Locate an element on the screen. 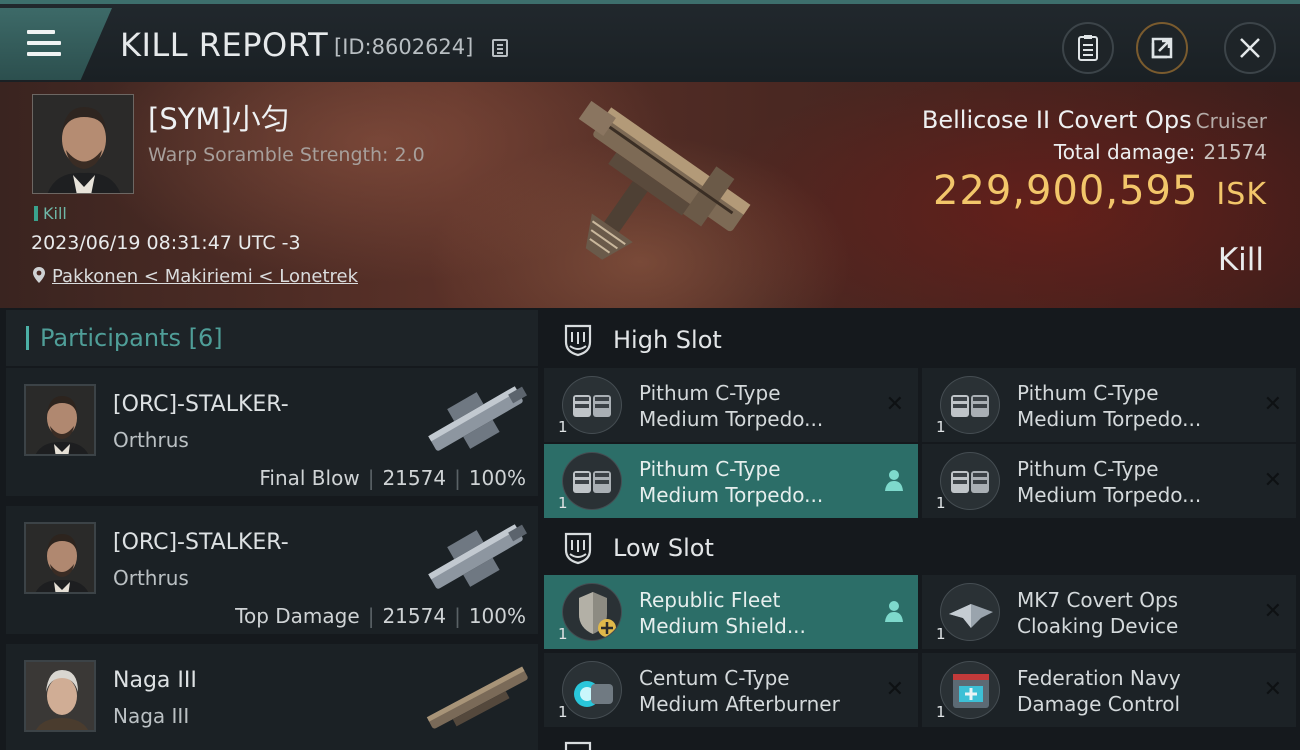 This screenshot has height=750, width=1300. module-item: 1 MK7 Covert Ops Cloaking Device ✕ is located at coordinates (1109, 612).